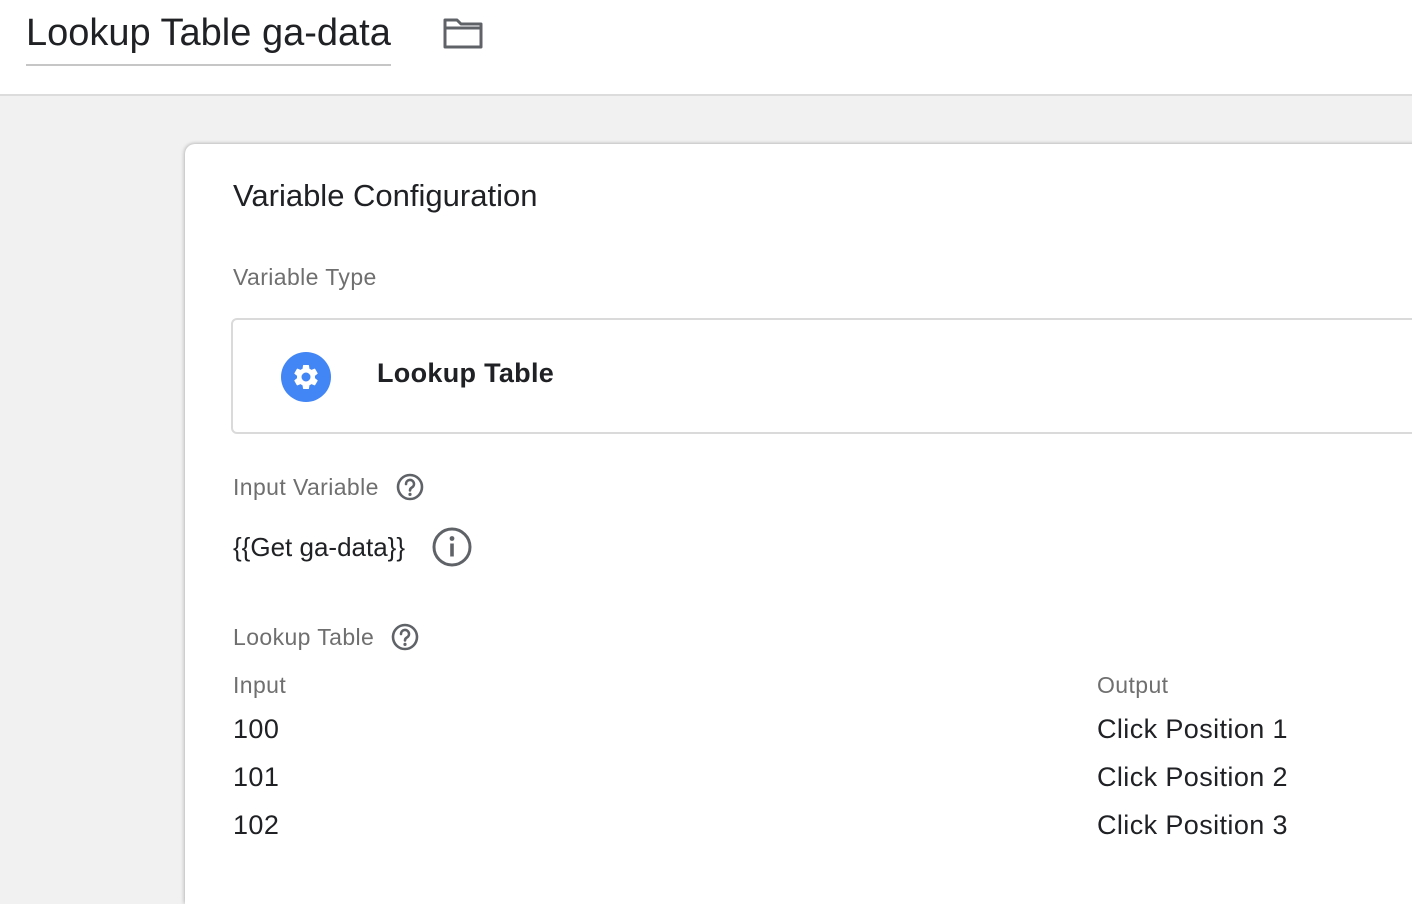  What do you see at coordinates (1192, 777) in the screenshot?
I see `row-output: Click Position 2` at bounding box center [1192, 777].